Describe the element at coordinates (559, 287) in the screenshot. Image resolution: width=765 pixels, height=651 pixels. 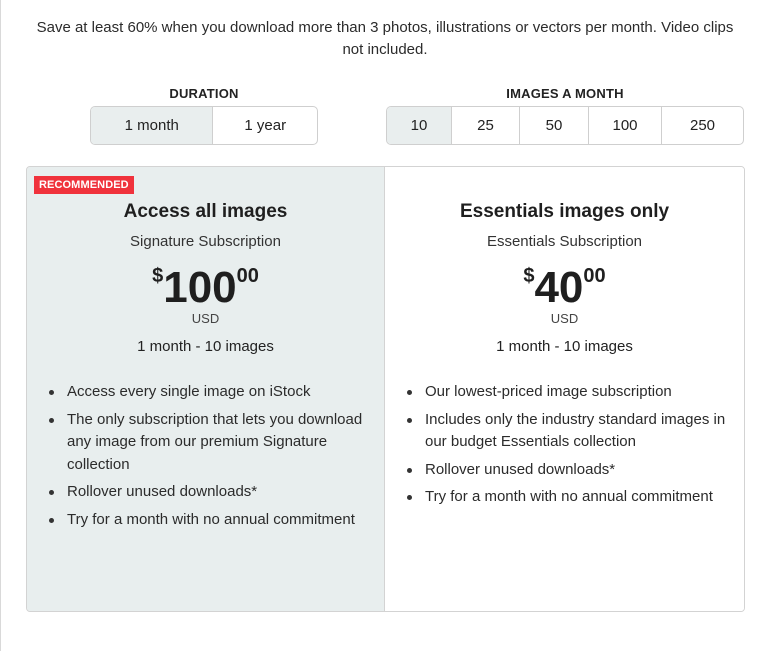
I see `price-whole: 40` at that location.